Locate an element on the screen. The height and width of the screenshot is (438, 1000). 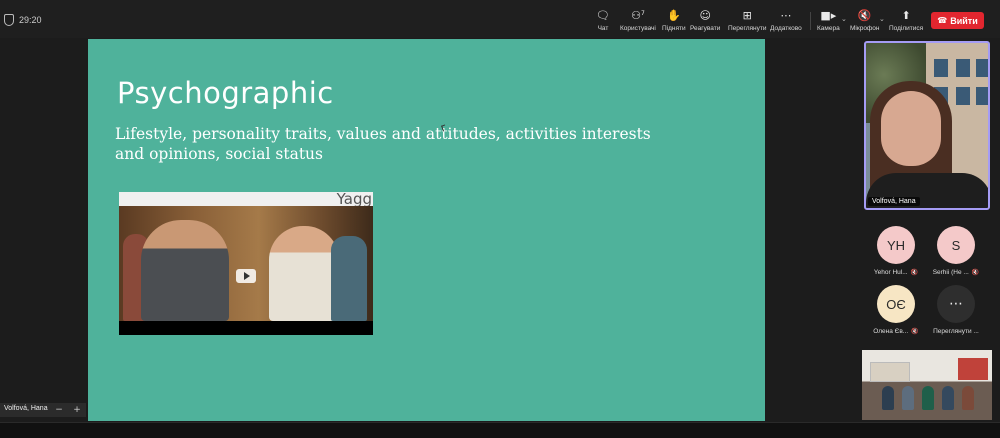
participants-button: ⚇7 Користувачі is located at coordinates (638, 22).